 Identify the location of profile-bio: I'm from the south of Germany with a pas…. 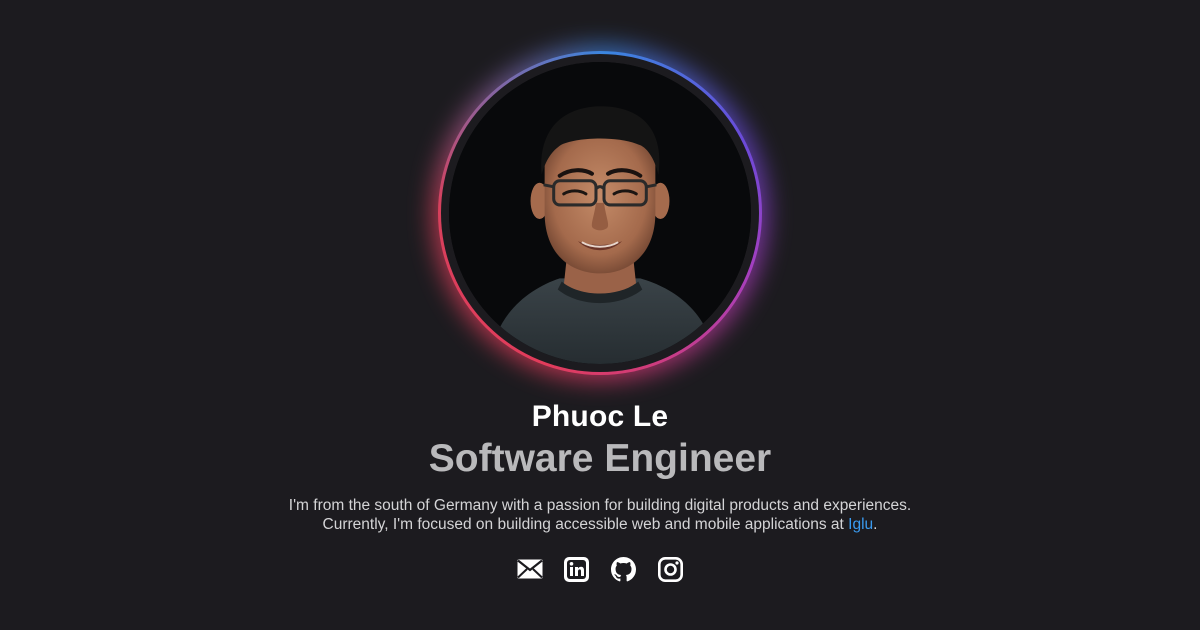
(600, 515).